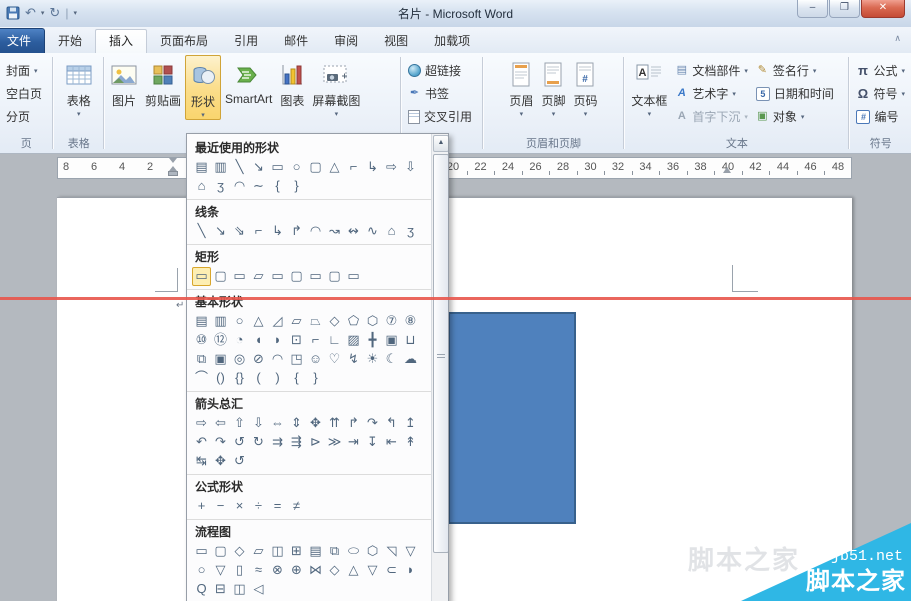 The image size is (911, 601). I want to click on shape-icon: ◫, so click(277, 551).